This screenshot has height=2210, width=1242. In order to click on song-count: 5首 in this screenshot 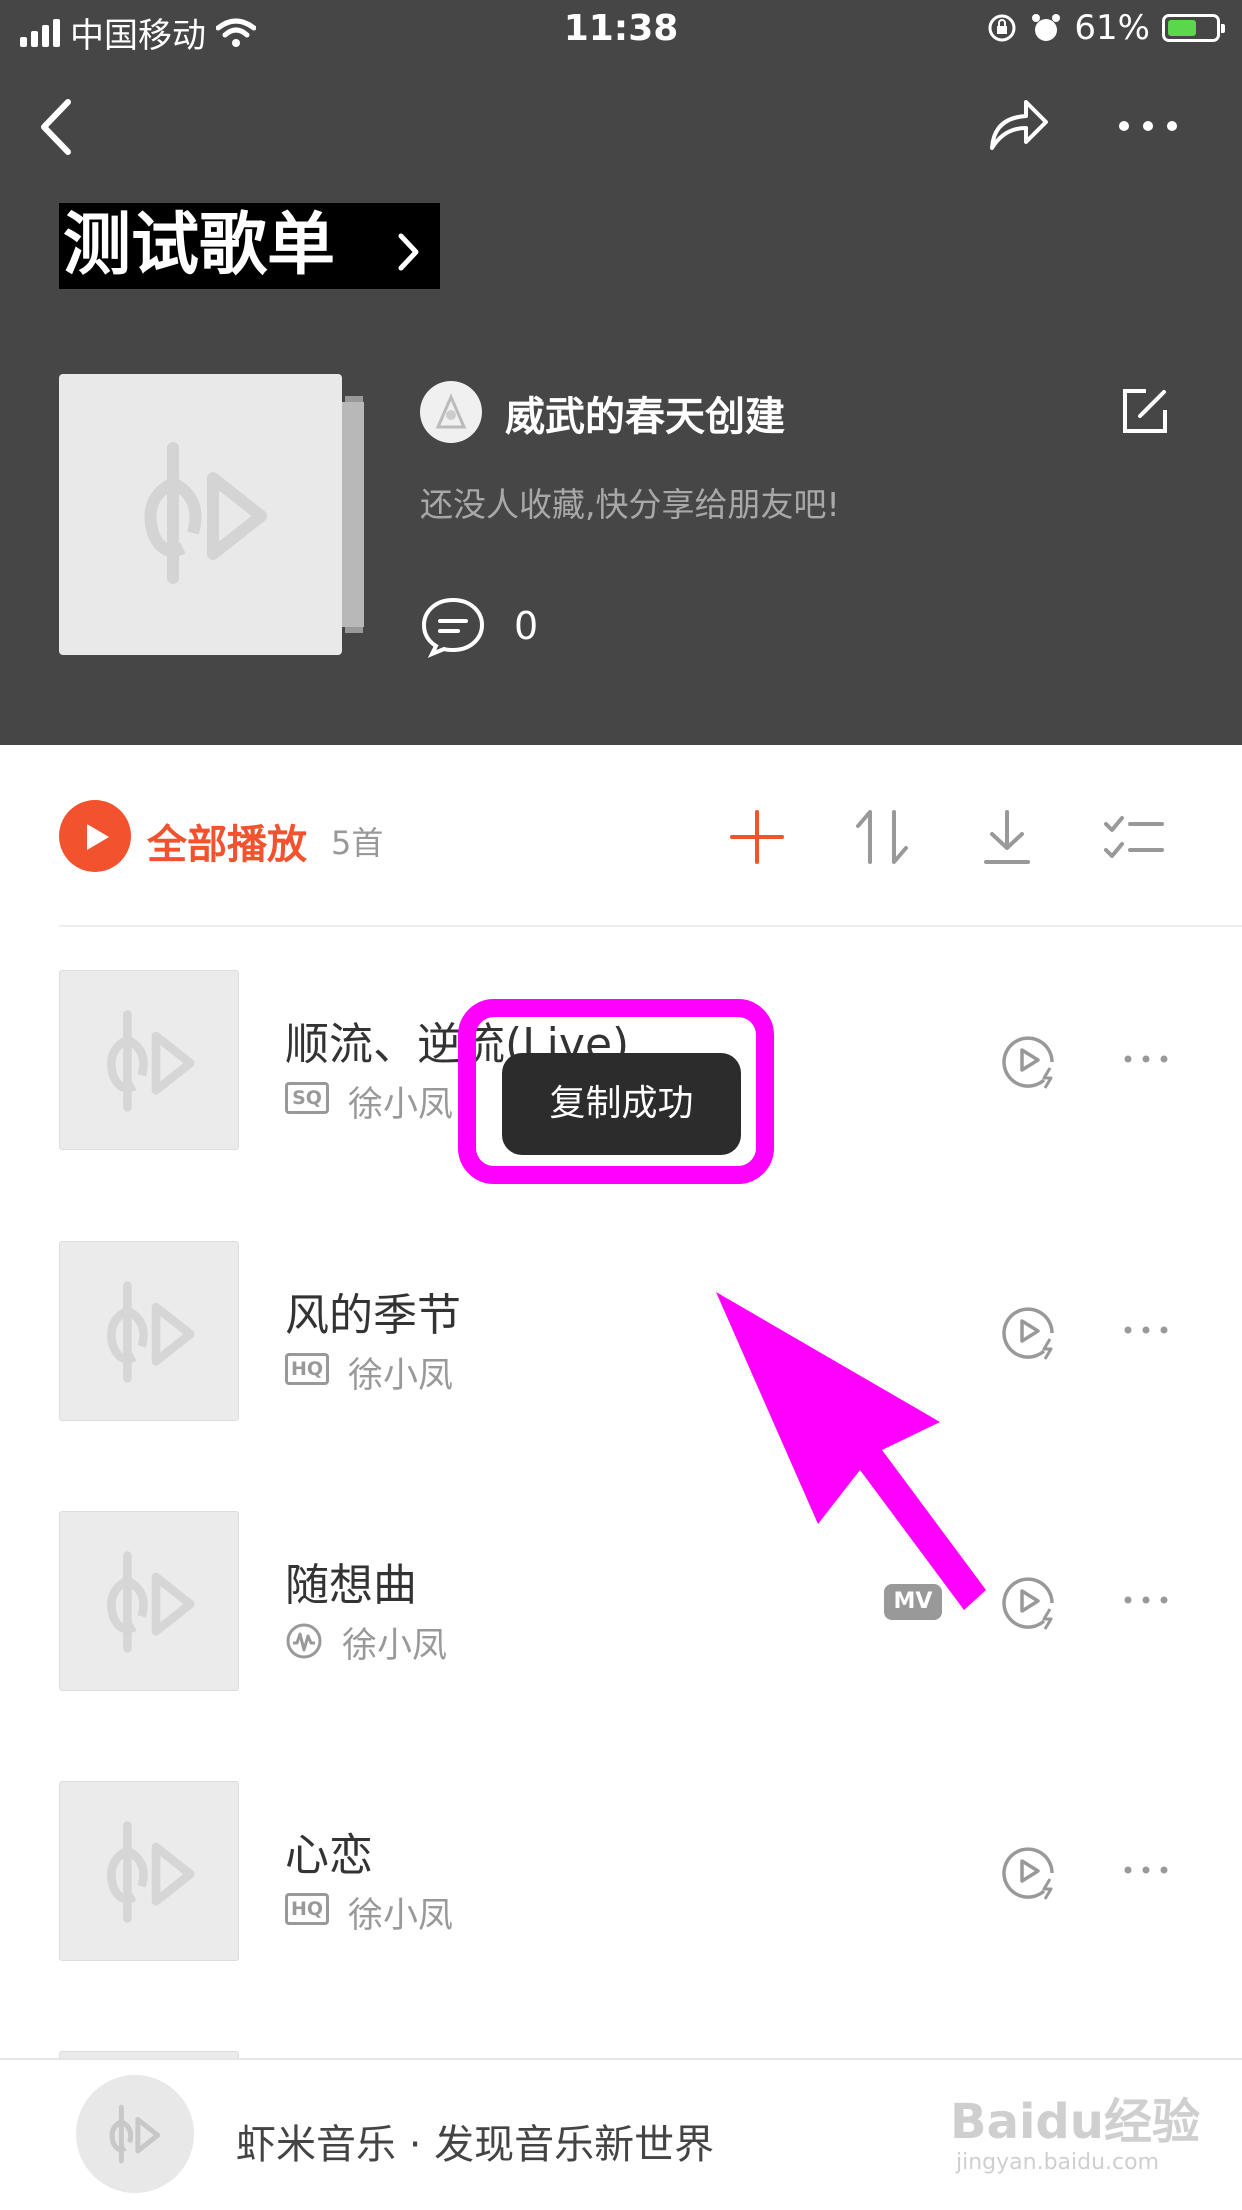, I will do `click(357, 843)`.